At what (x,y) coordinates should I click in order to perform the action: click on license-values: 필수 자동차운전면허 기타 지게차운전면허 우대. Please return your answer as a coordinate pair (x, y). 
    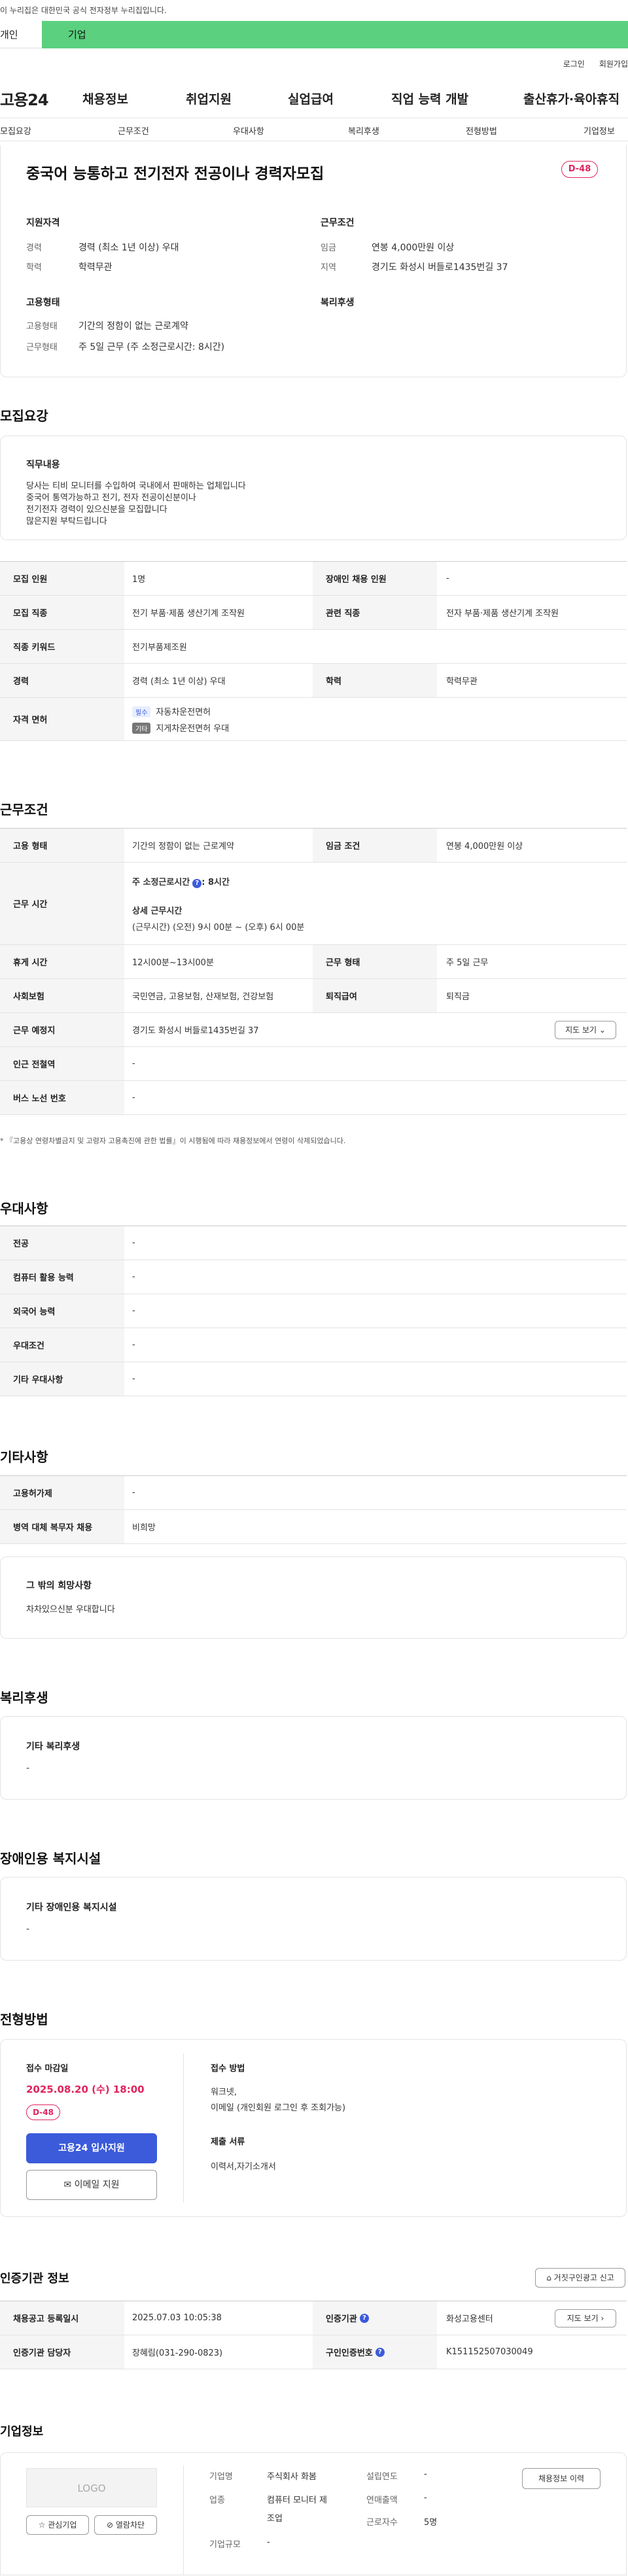
    Looking at the image, I should click on (181, 719).